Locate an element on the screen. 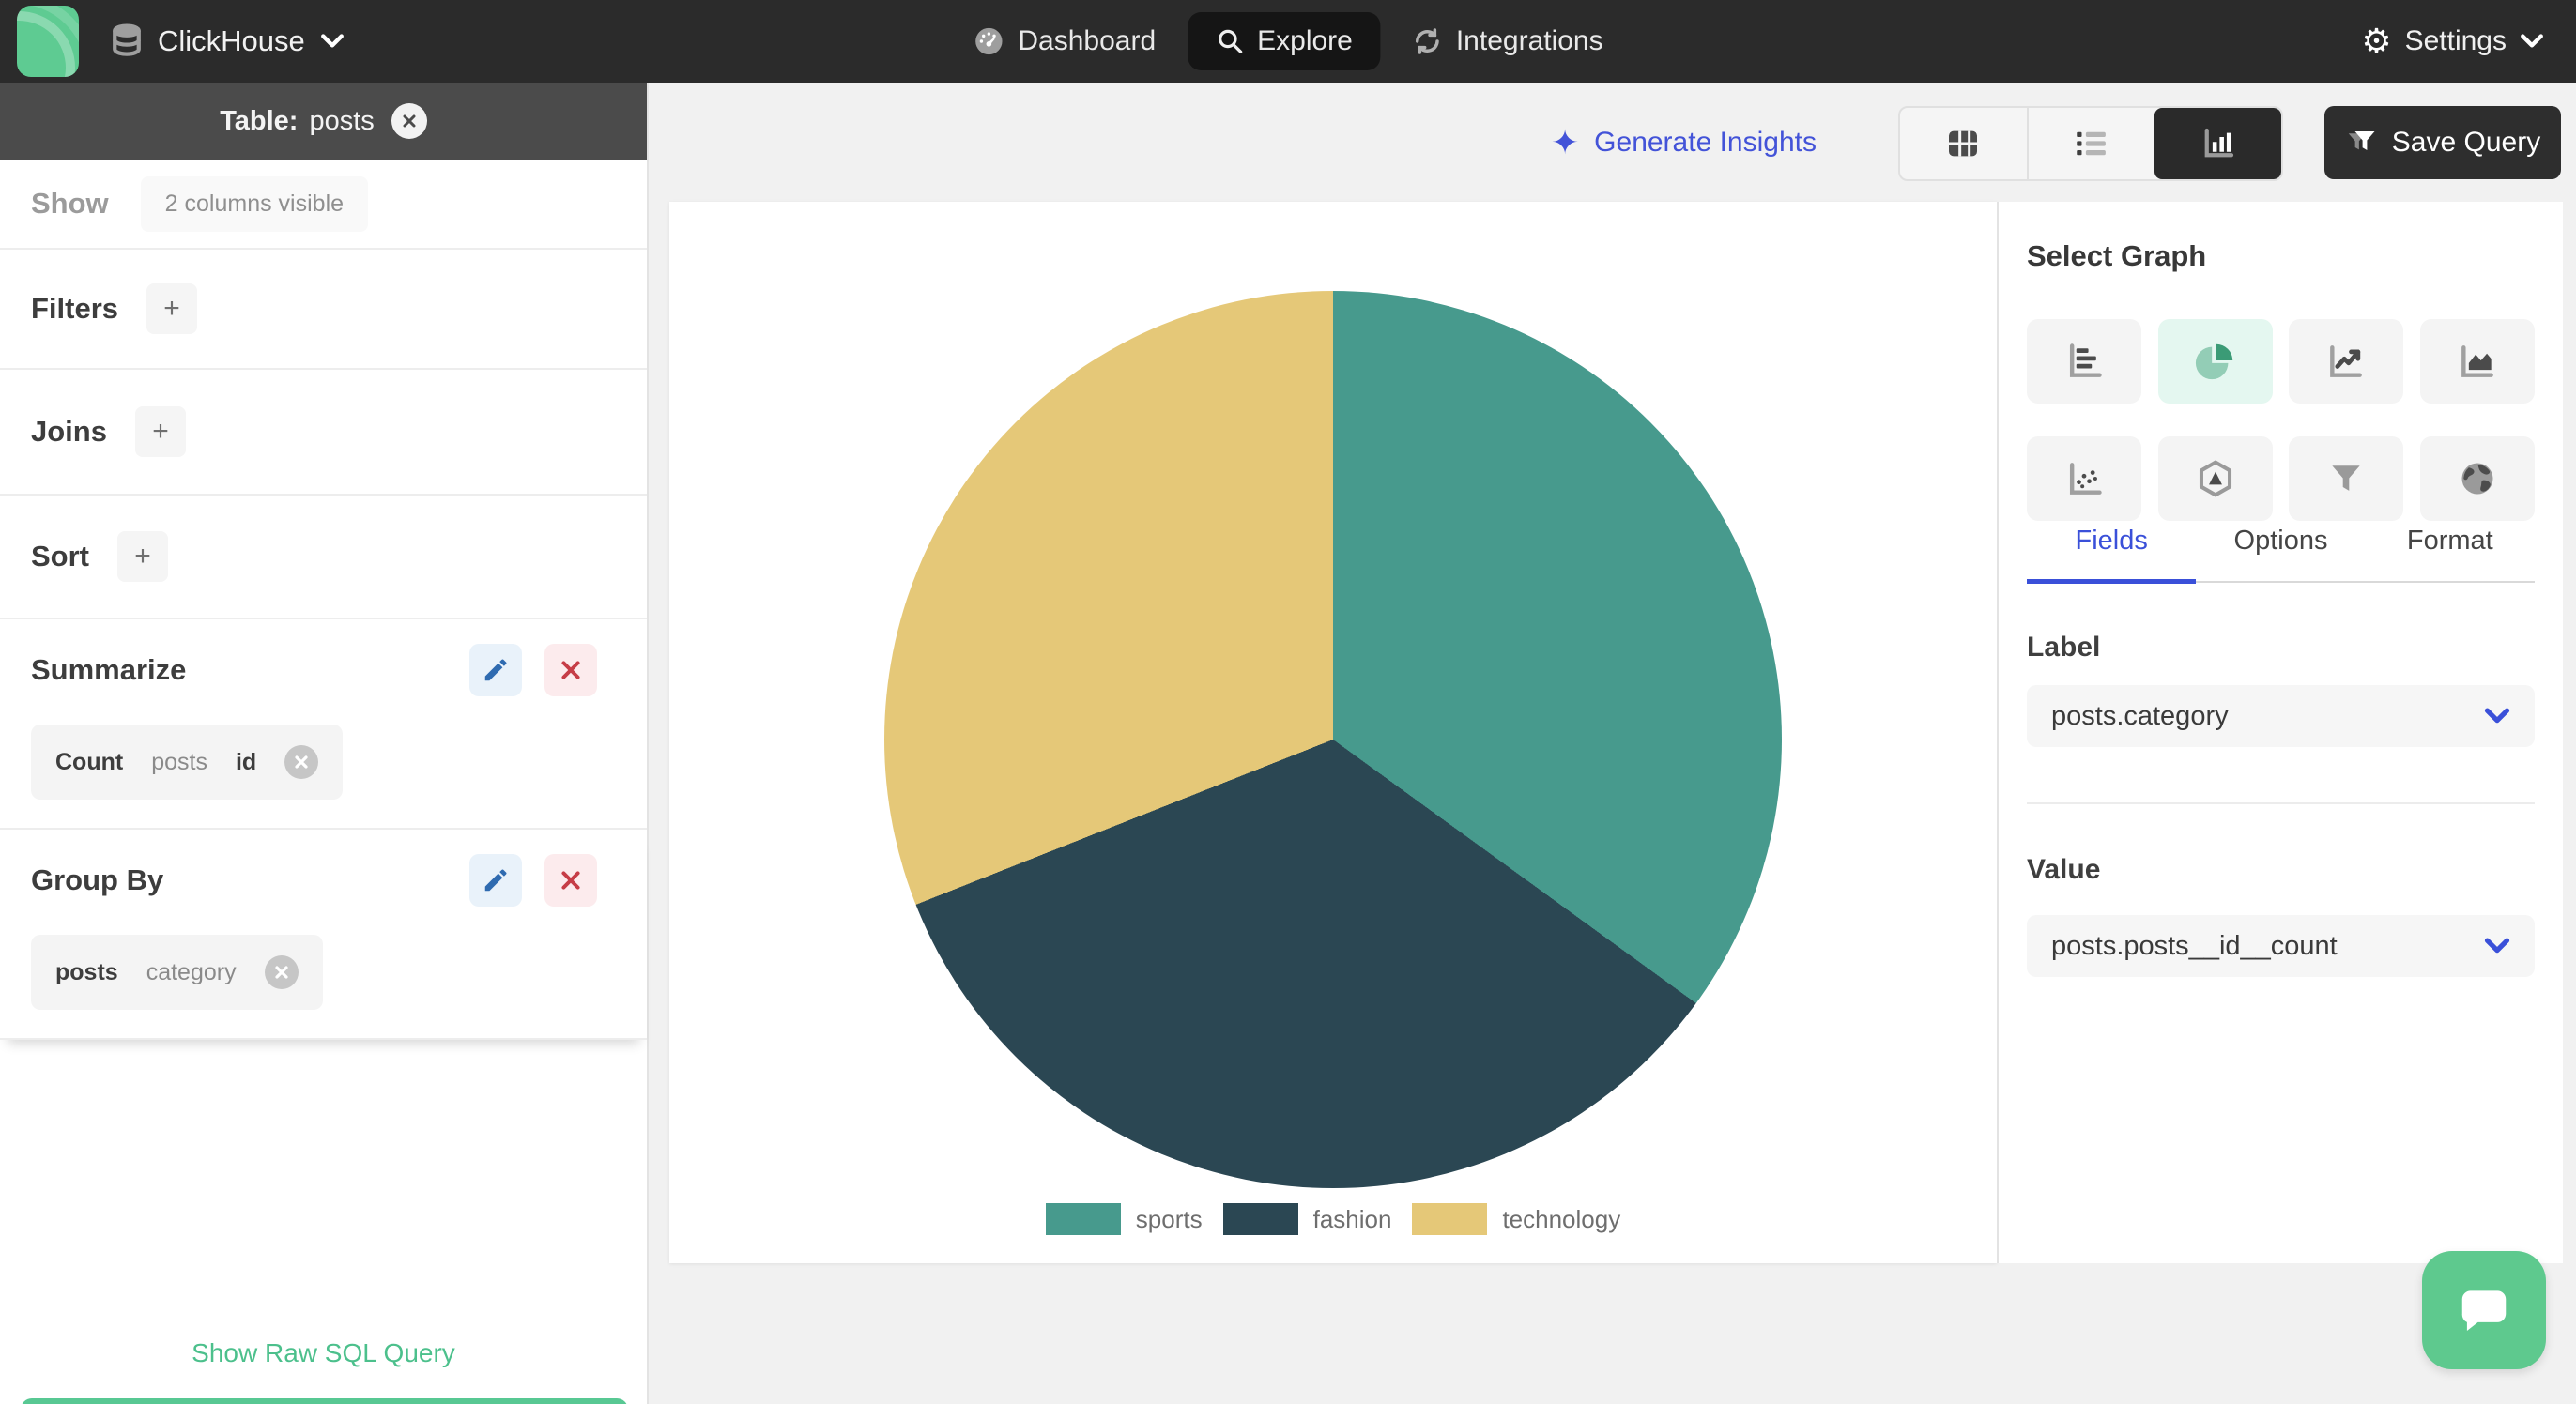 This screenshot has height=1404, width=2576. generate-insights-button: ✦ Generate Insights is located at coordinates (1684, 142).